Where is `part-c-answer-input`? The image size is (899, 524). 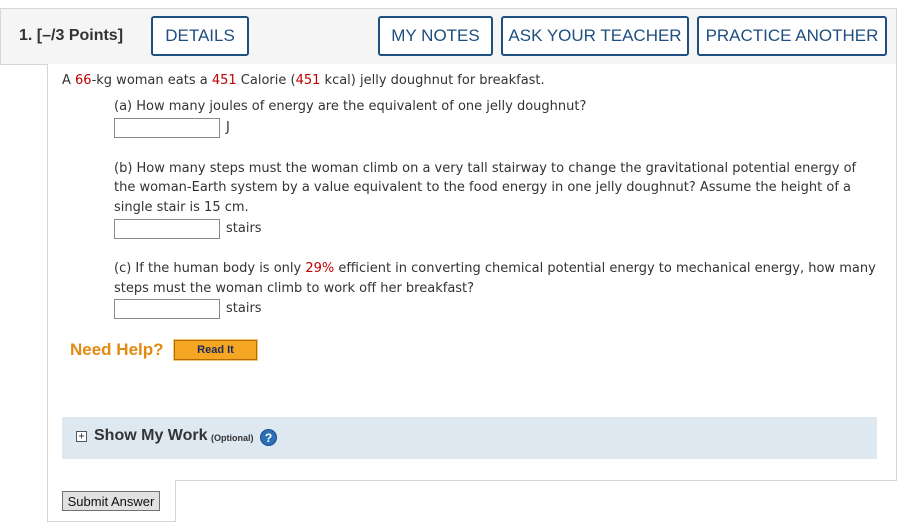
part-c-answer-input is located at coordinates (167, 309).